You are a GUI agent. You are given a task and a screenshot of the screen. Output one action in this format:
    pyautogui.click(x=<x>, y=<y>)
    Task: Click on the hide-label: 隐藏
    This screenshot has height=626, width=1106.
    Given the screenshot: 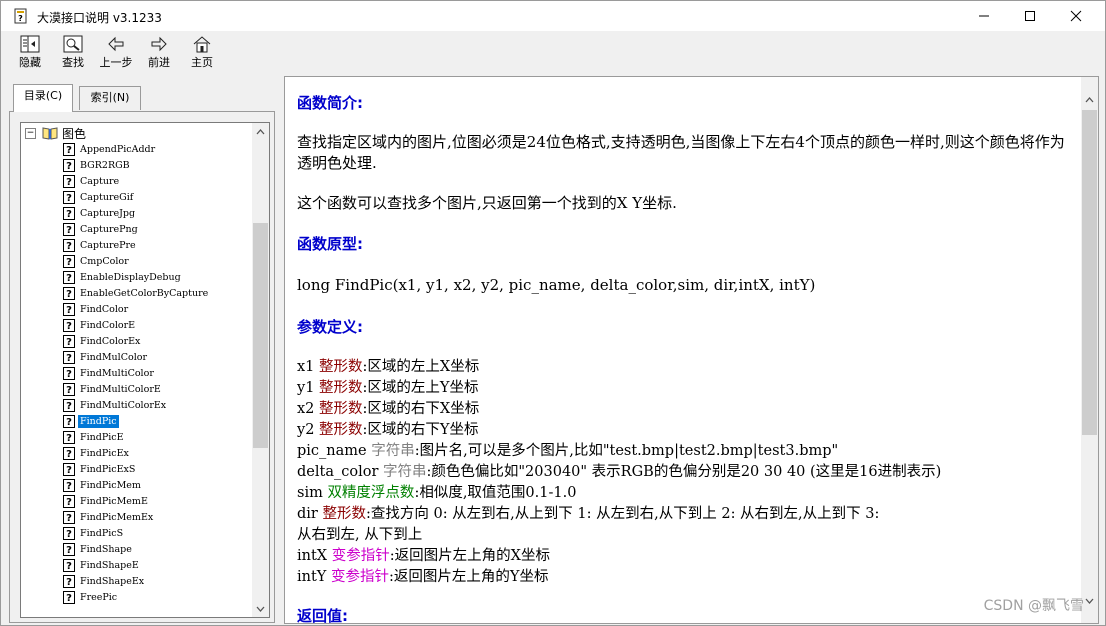 What is the action you would take?
    pyautogui.click(x=30, y=62)
    